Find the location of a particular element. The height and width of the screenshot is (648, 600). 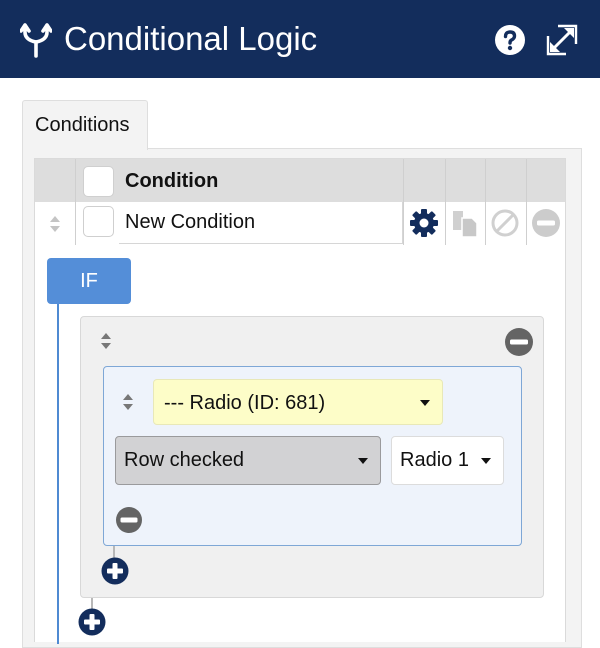

rule-drag-handle-icon is located at coordinates (128, 402).